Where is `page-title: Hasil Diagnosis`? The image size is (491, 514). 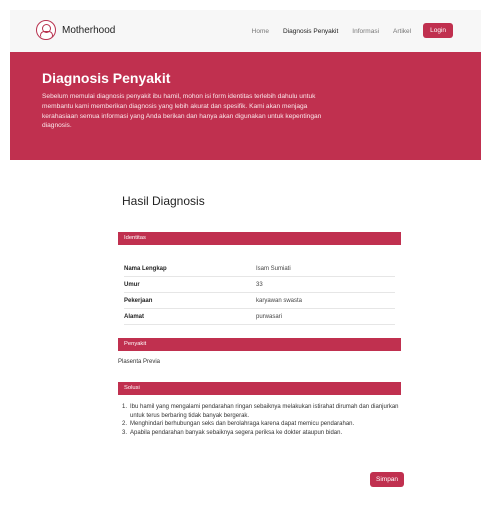 page-title: Hasil Diagnosis is located at coordinates (163, 201).